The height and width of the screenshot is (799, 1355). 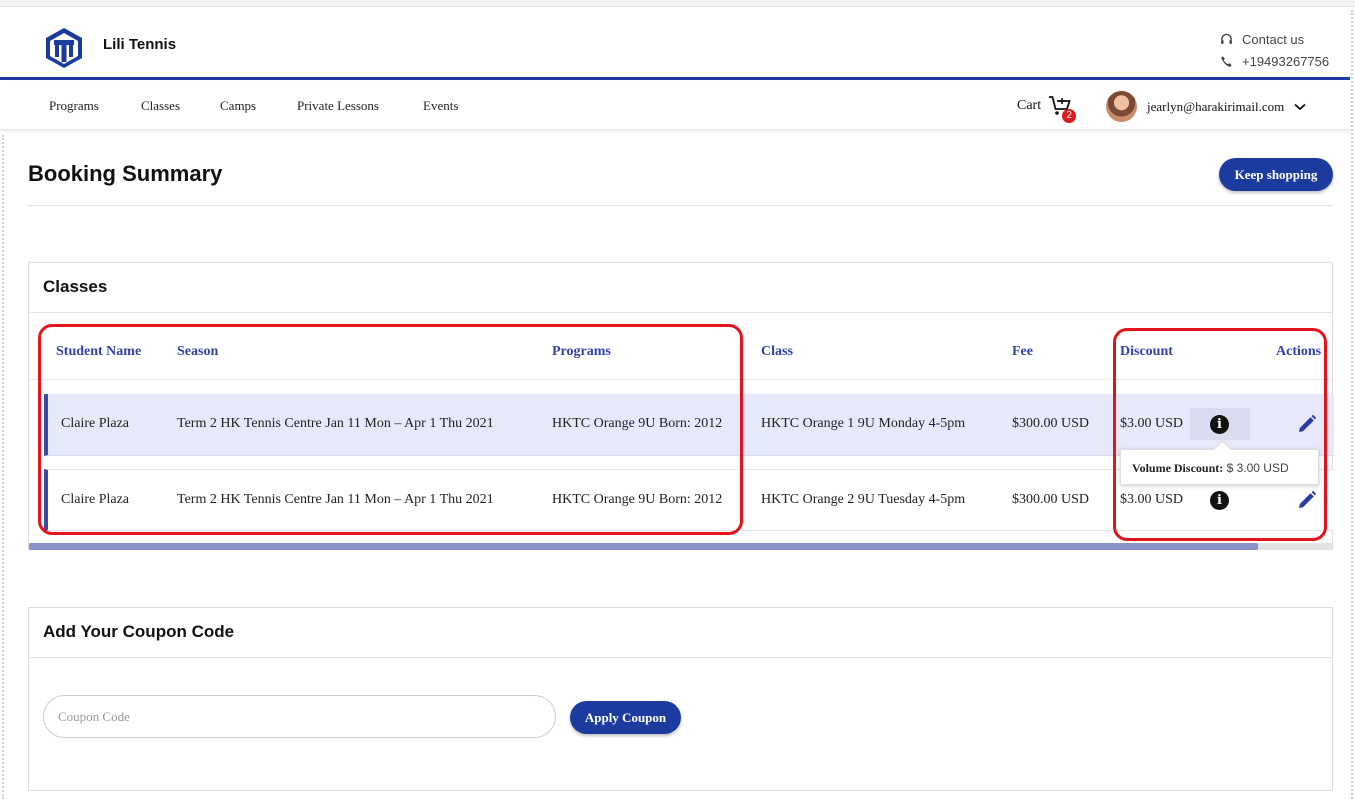 I want to click on right-dotted-border, so click(x=1352, y=404).